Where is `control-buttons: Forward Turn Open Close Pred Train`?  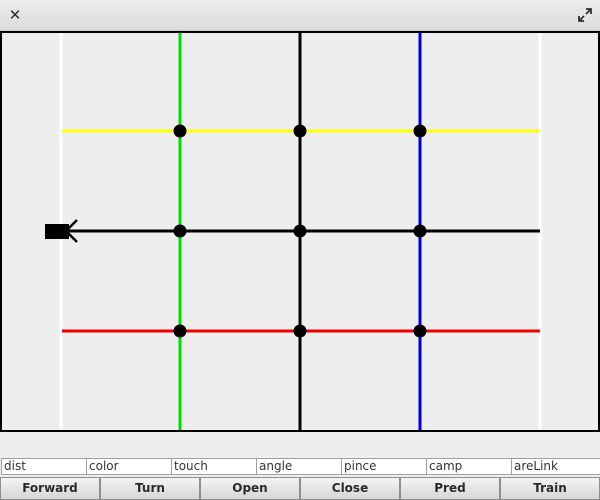
control-buttons: Forward Turn Open Close Pred Train is located at coordinates (300, 488).